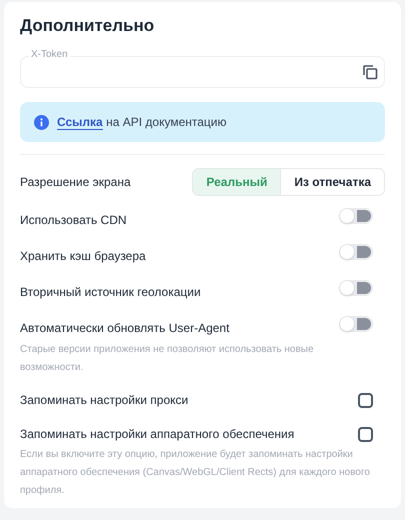 The width and height of the screenshot is (405, 520). What do you see at coordinates (370, 72) in the screenshot?
I see `copy-icon` at bounding box center [370, 72].